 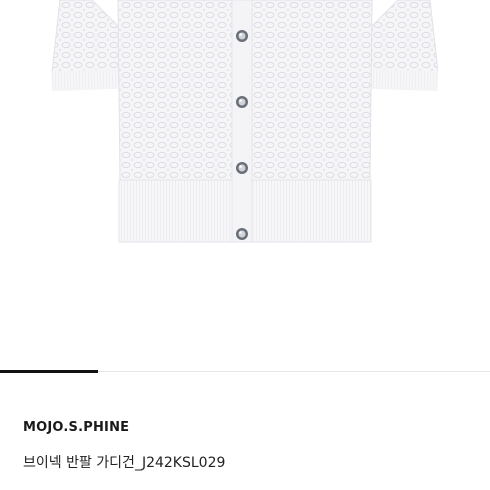 I want to click on right-sleeve-cuff, so click(x=404, y=80).